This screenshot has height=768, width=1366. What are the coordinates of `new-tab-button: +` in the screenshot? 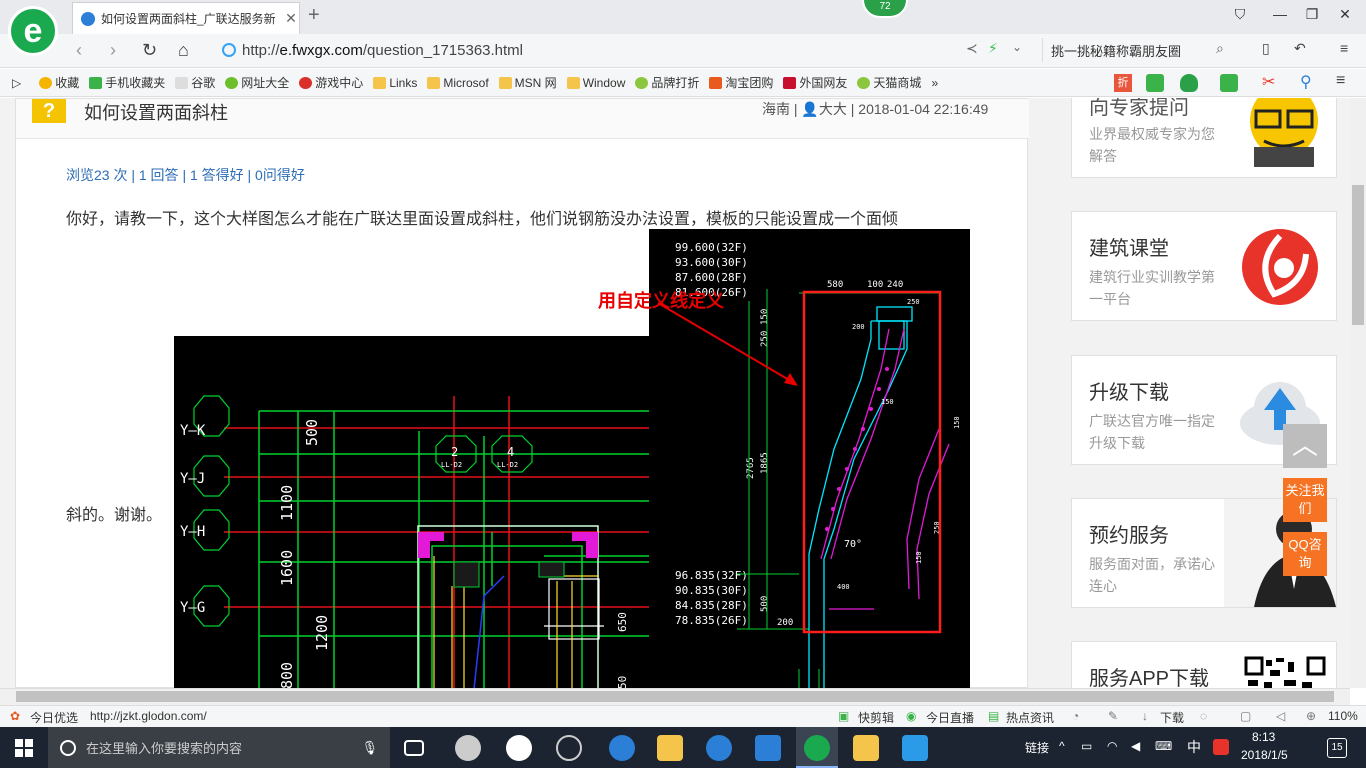 It's located at (314, 15).